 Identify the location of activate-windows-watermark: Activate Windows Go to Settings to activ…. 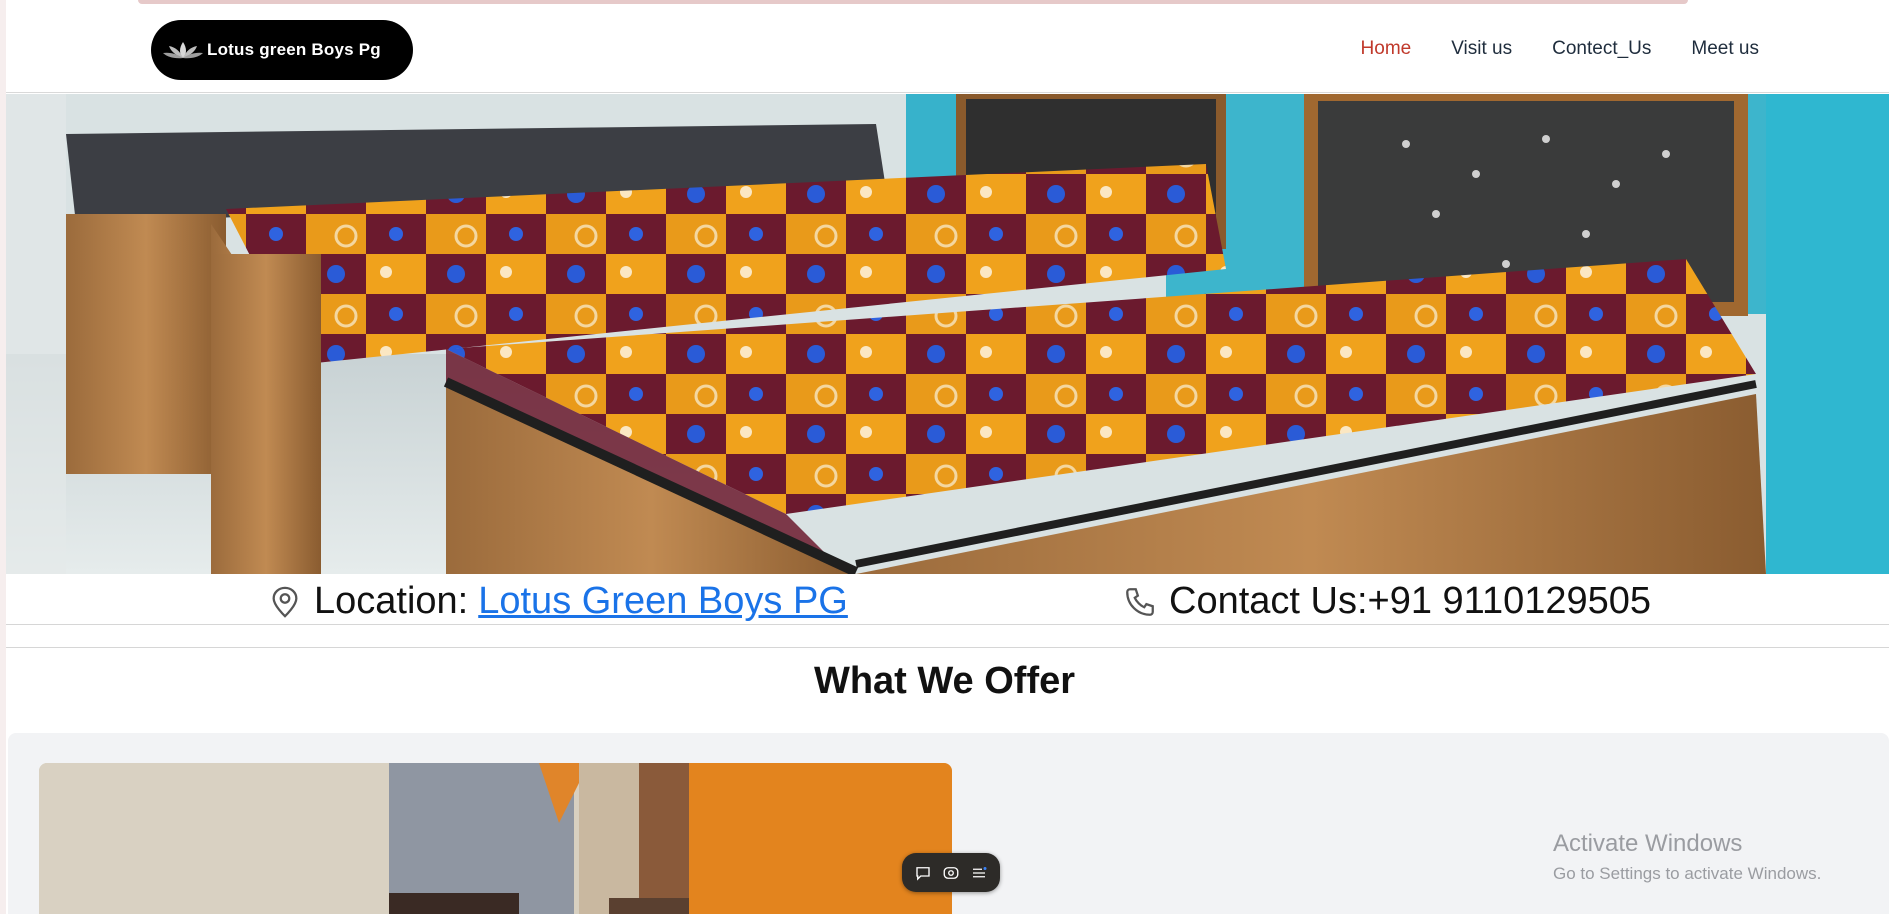
(1687, 857).